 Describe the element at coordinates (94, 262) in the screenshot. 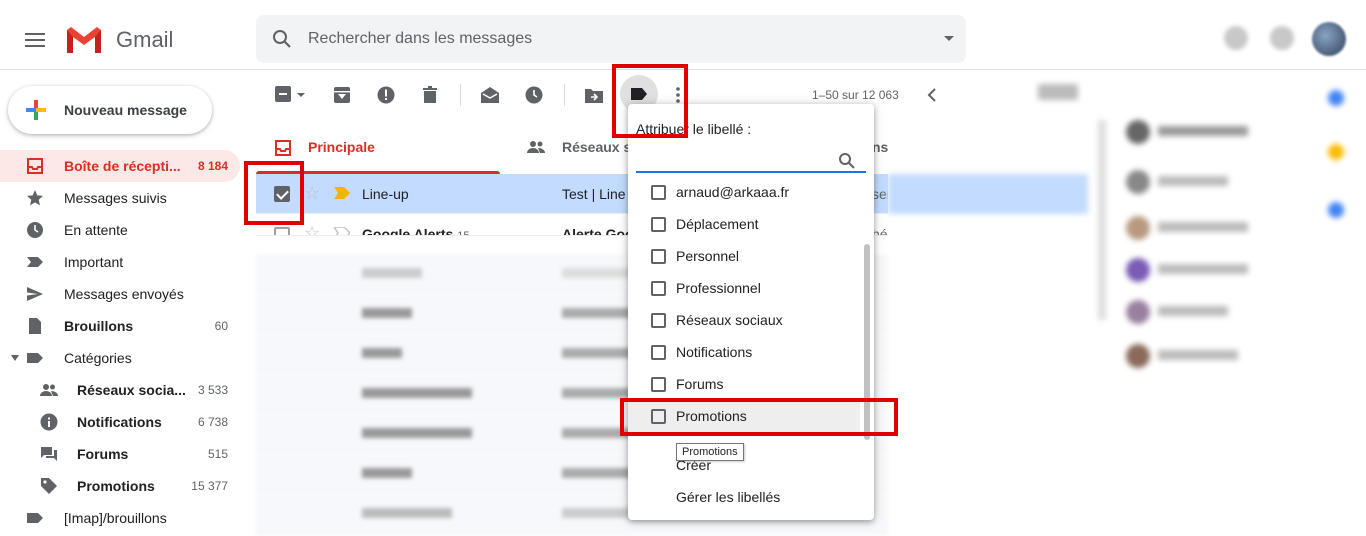

I see `sidebar-item-label: Important` at that location.